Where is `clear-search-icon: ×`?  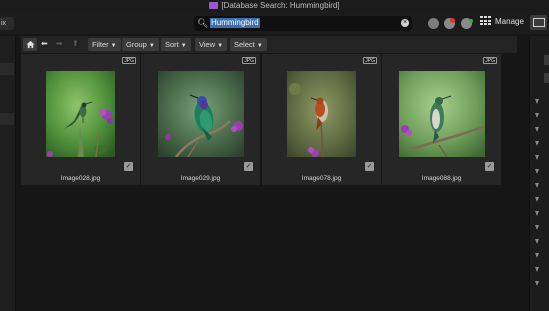
clear-search-icon: × is located at coordinates (405, 23).